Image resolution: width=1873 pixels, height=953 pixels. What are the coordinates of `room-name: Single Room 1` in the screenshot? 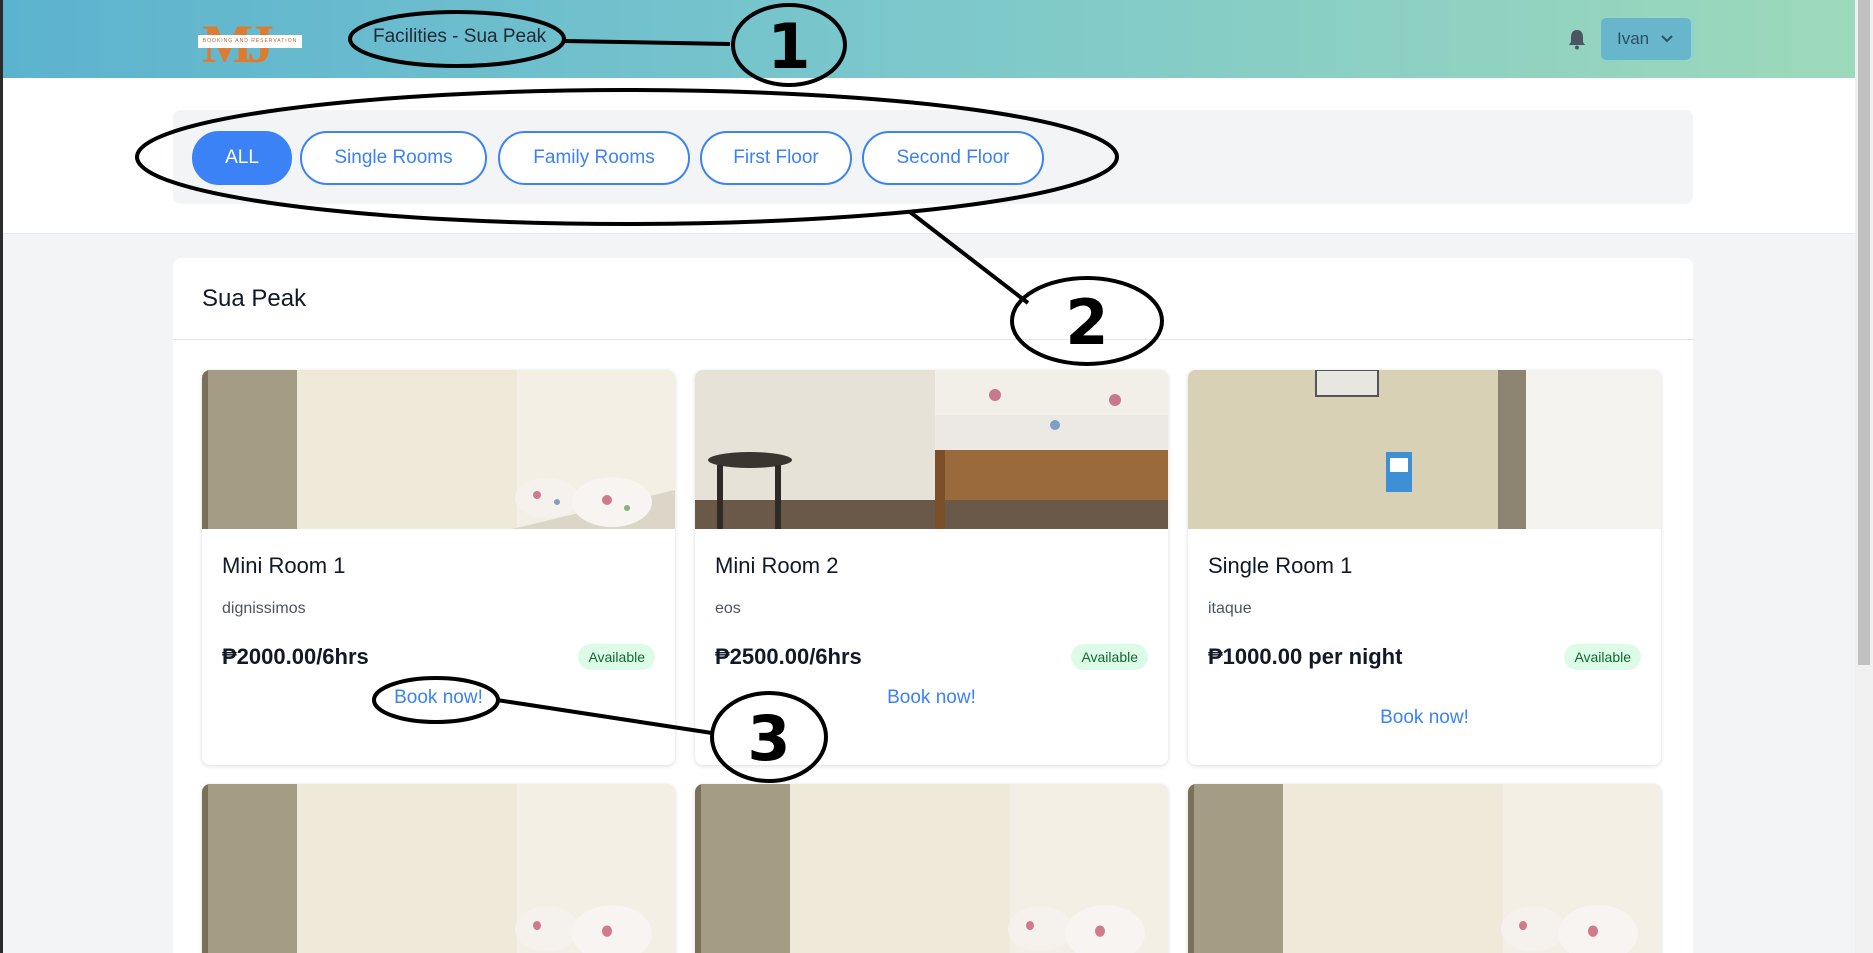 It's located at (1280, 565).